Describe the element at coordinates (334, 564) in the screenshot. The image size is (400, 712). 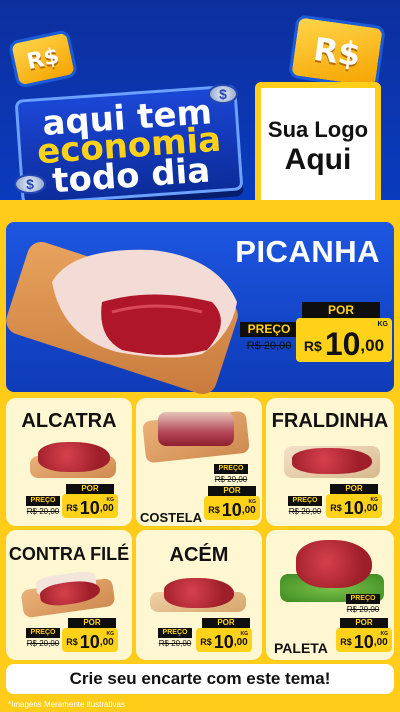
I see `paleta-image` at that location.